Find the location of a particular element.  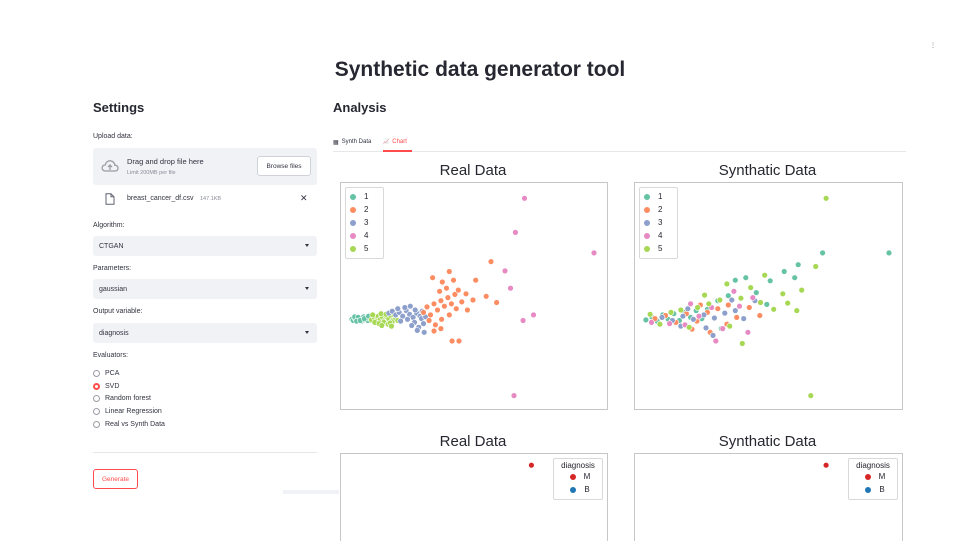

algorithm-value: CTGAN is located at coordinates (111, 246).